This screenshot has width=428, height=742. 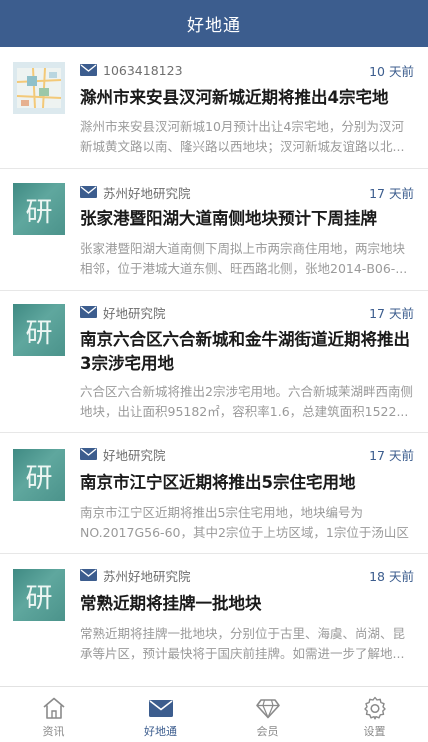 I want to click on tab-label: 资讯, so click(x=53, y=731).